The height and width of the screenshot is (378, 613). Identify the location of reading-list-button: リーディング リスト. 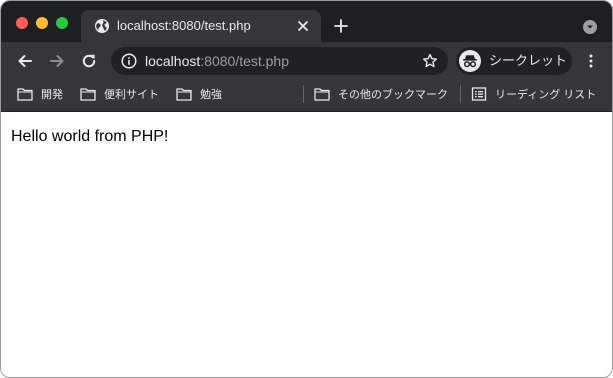
(533, 94).